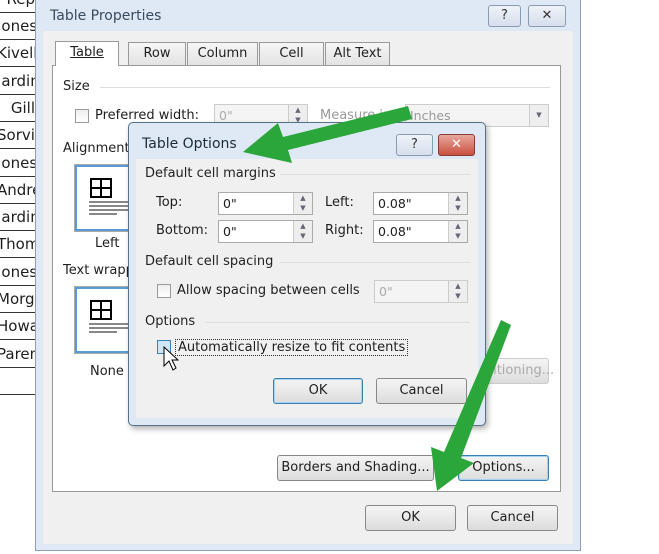 The image size is (659, 554). I want to click on tab-table: Table, so click(87, 53).